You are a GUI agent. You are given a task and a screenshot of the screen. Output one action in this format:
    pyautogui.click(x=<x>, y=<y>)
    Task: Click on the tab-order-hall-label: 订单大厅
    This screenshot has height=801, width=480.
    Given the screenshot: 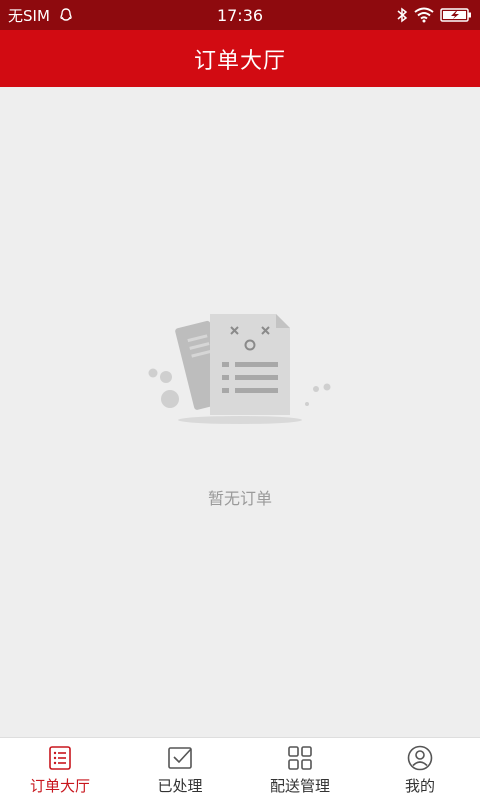 What is the action you would take?
    pyautogui.click(x=59, y=786)
    